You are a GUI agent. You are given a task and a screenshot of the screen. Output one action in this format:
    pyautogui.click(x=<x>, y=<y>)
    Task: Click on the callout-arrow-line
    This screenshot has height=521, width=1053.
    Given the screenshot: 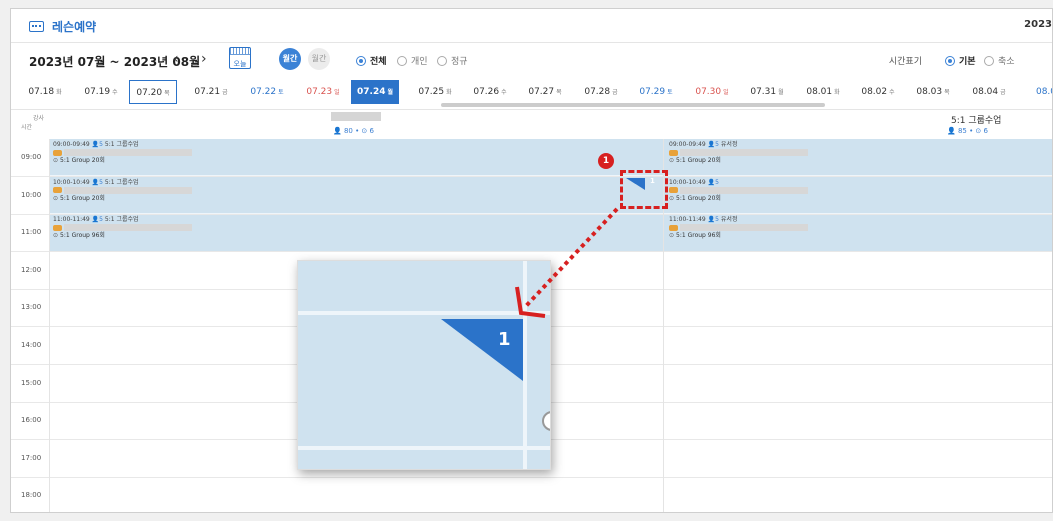 What is the action you would take?
    pyautogui.click(x=571, y=257)
    